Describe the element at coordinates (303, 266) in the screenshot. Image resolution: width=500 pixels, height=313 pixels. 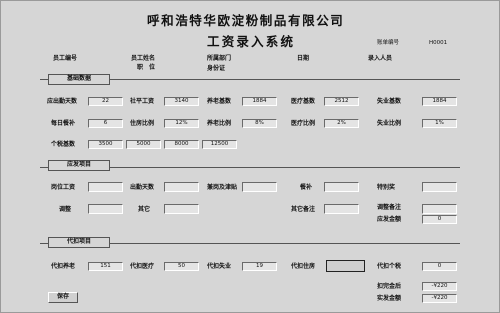
I see `deduct-housing-label: 代扣住房` at that location.